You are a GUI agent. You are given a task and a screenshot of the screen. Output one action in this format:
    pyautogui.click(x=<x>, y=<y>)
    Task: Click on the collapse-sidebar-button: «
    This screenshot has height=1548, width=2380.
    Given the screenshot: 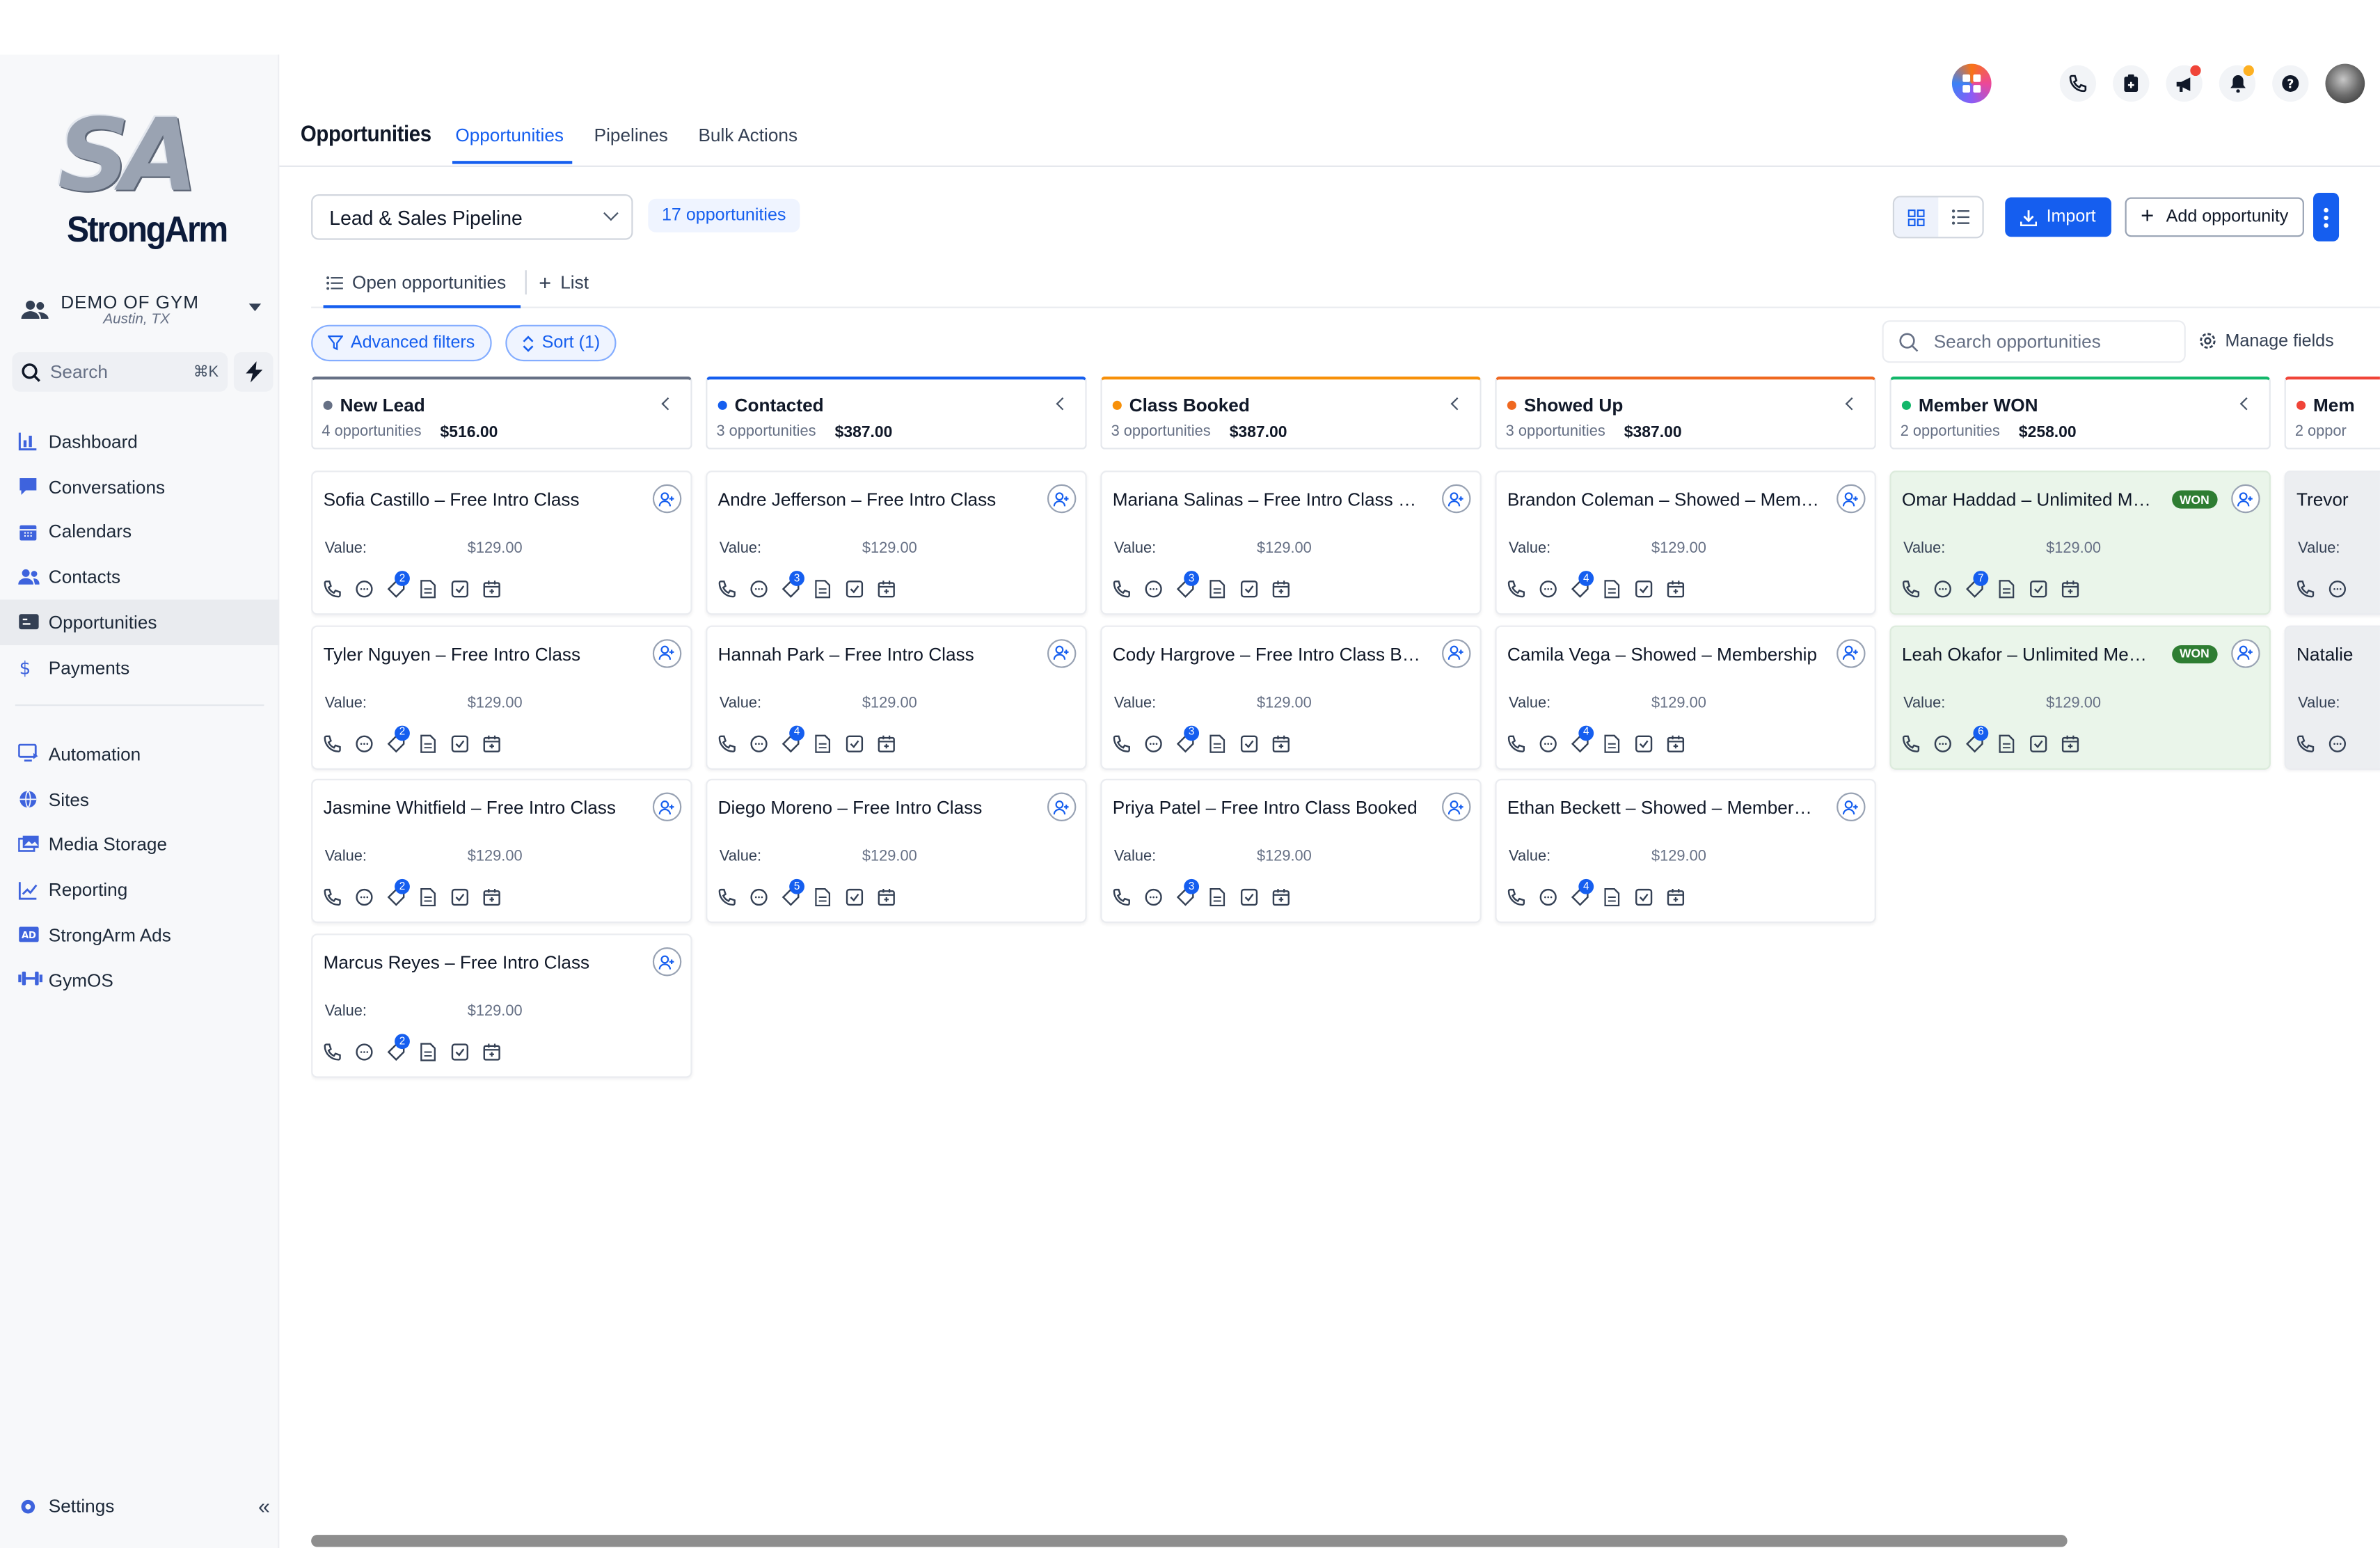 What is the action you would take?
    pyautogui.click(x=264, y=1506)
    